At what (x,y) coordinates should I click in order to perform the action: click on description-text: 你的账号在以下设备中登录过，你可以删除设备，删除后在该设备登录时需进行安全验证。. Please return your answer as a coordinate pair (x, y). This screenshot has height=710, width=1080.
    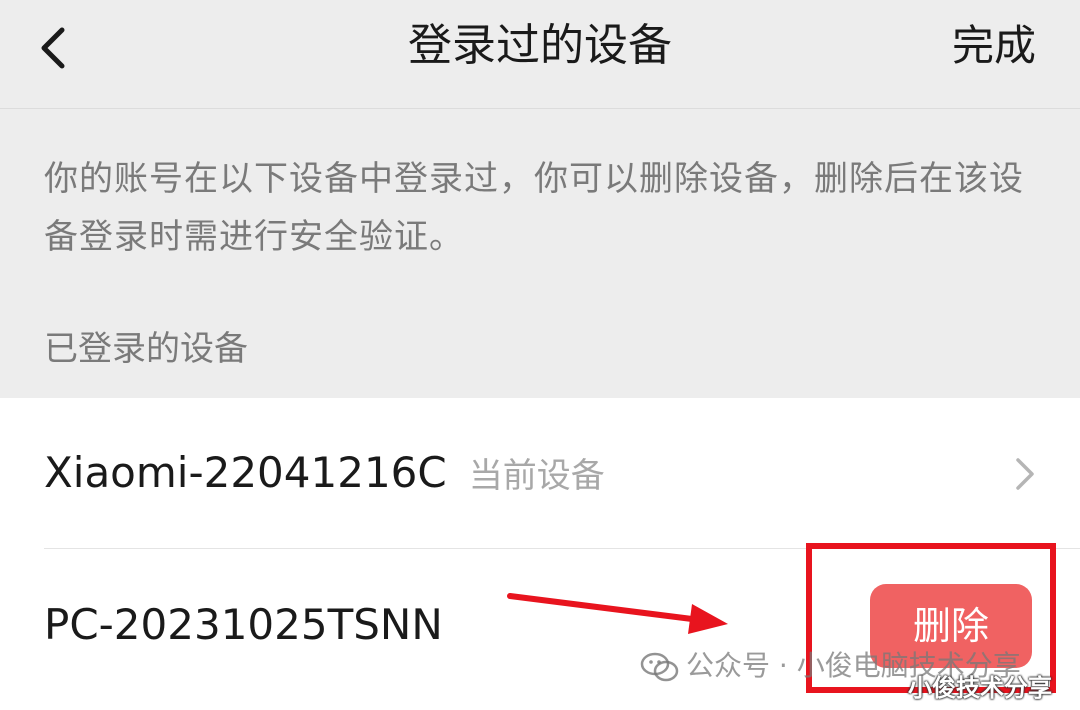
    Looking at the image, I should click on (534, 208).